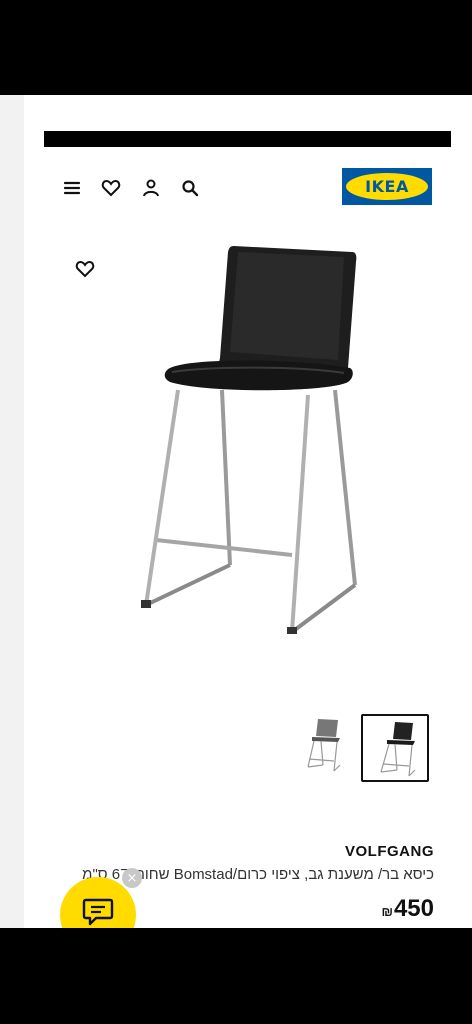 This screenshot has height=1024, width=472. I want to click on product-price: ₪450, so click(407, 909).